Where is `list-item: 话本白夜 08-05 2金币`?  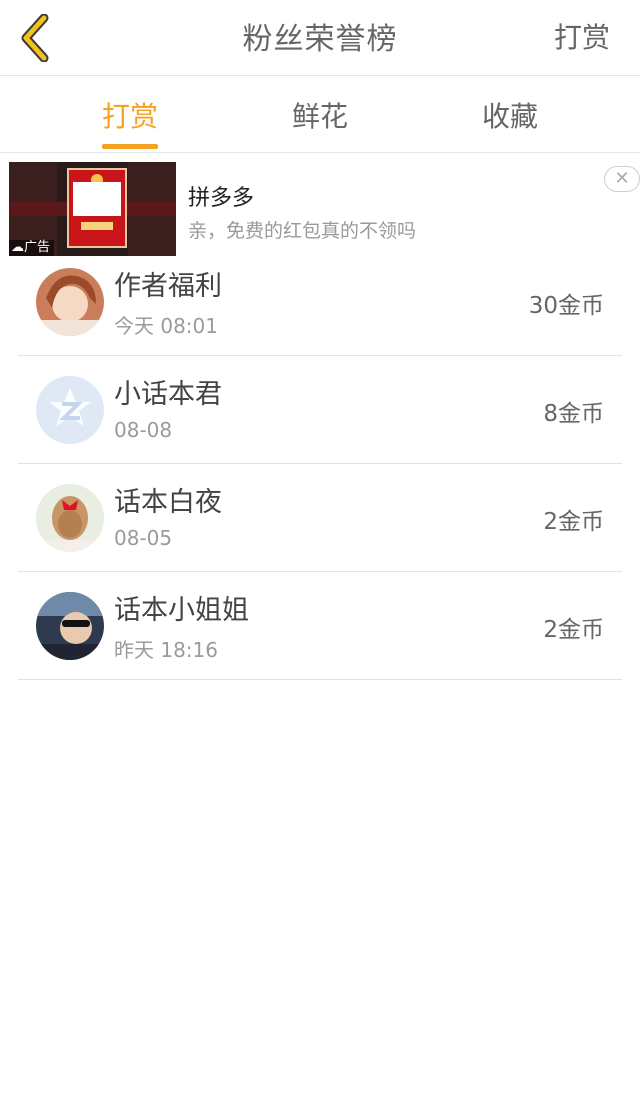 list-item: 话本白夜 08-05 2金币 is located at coordinates (320, 518).